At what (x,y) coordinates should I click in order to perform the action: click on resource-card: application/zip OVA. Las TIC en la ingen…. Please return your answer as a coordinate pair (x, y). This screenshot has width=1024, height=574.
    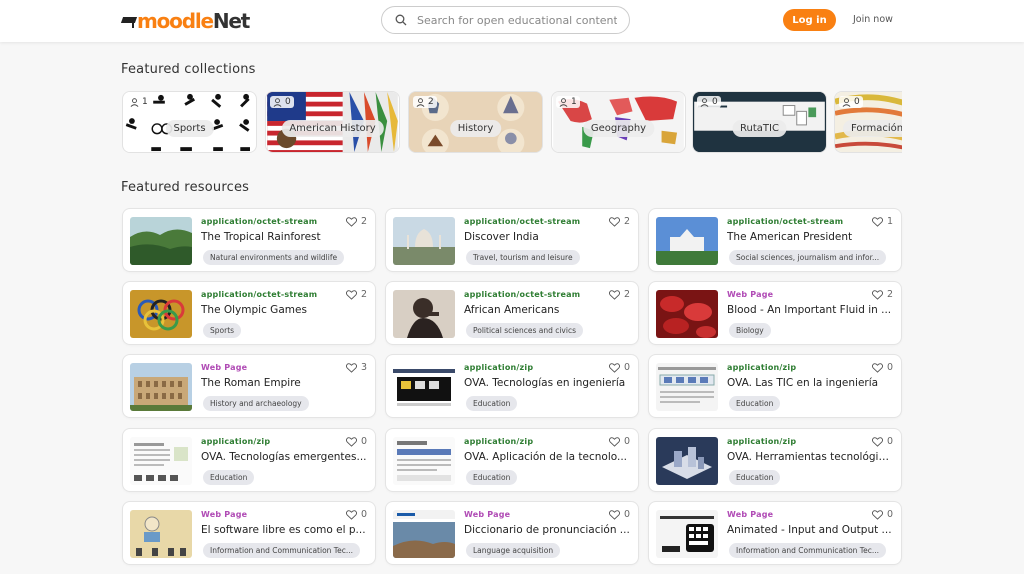
    Looking at the image, I should click on (775, 386).